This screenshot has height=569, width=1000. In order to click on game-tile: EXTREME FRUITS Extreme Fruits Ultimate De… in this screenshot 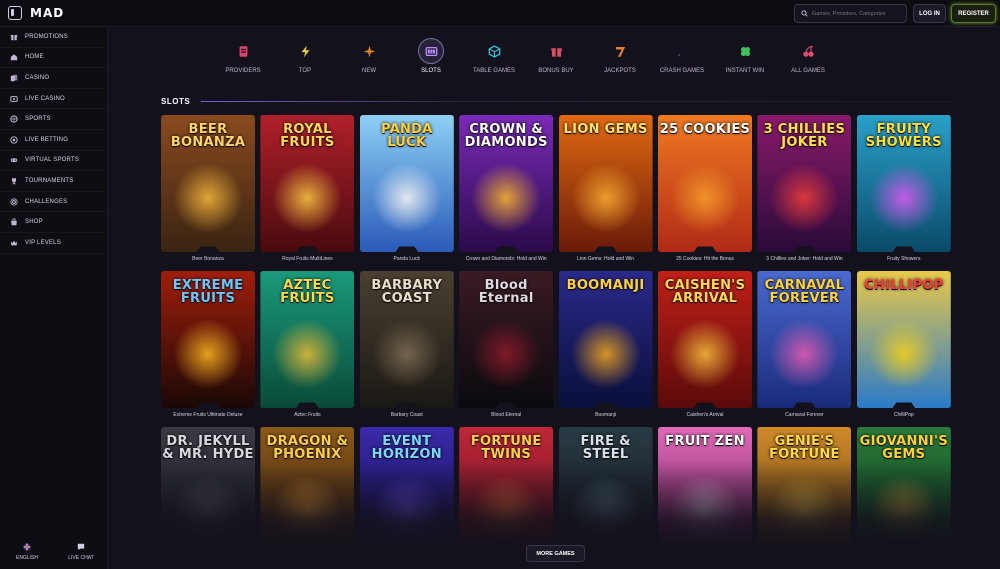, I will do `click(208, 344)`.